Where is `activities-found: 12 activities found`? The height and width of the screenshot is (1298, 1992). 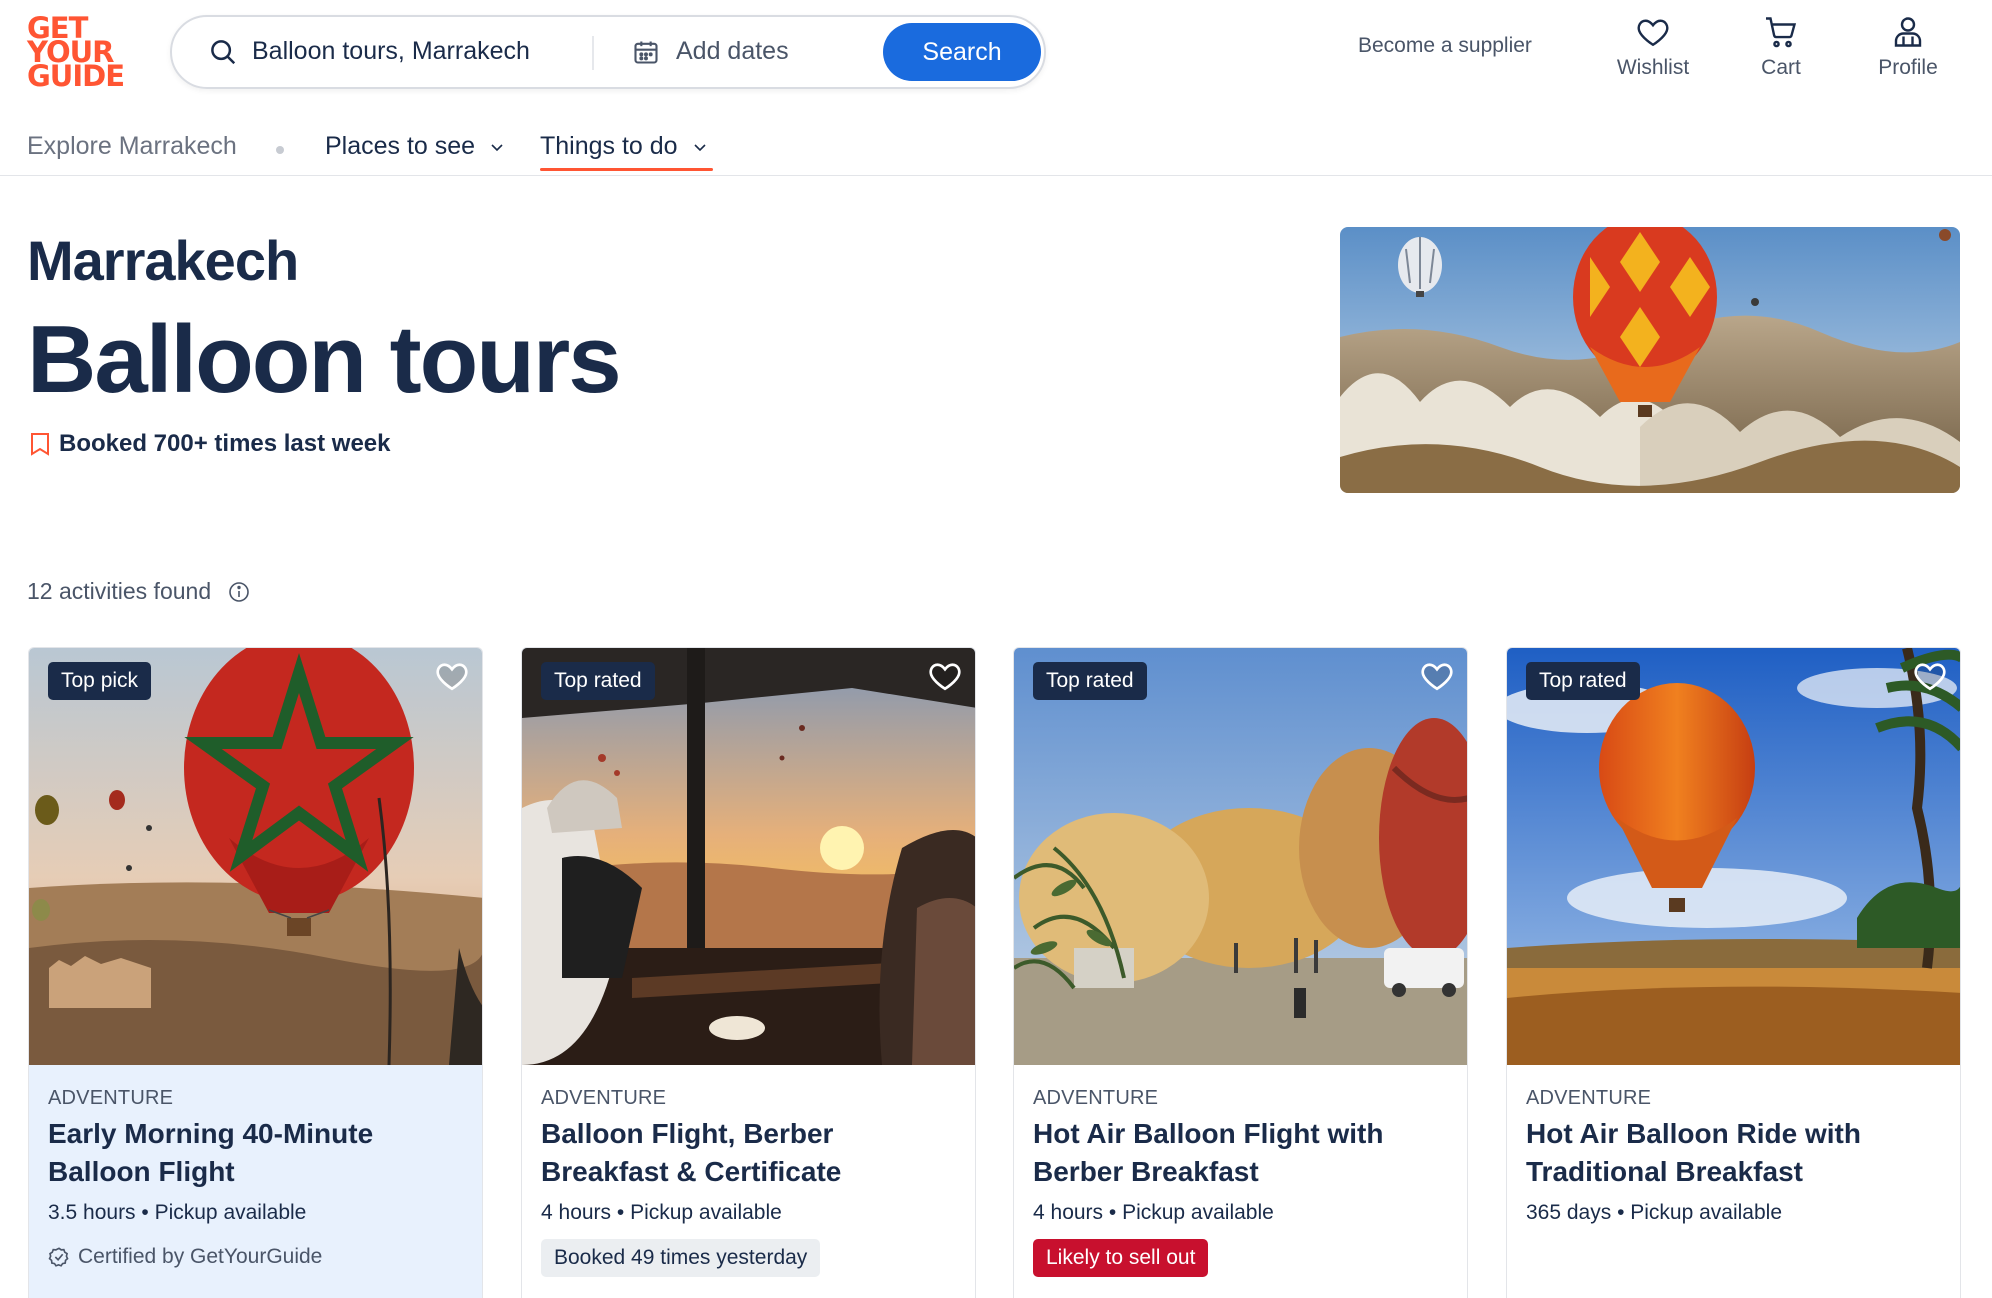 activities-found: 12 activities found is located at coordinates (139, 591).